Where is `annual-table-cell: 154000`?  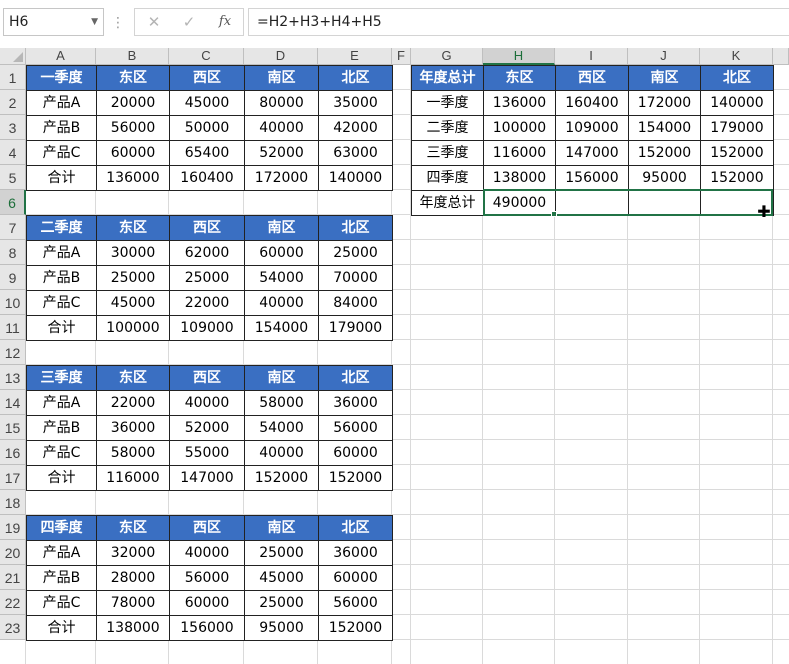 annual-table-cell: 154000 is located at coordinates (664, 128).